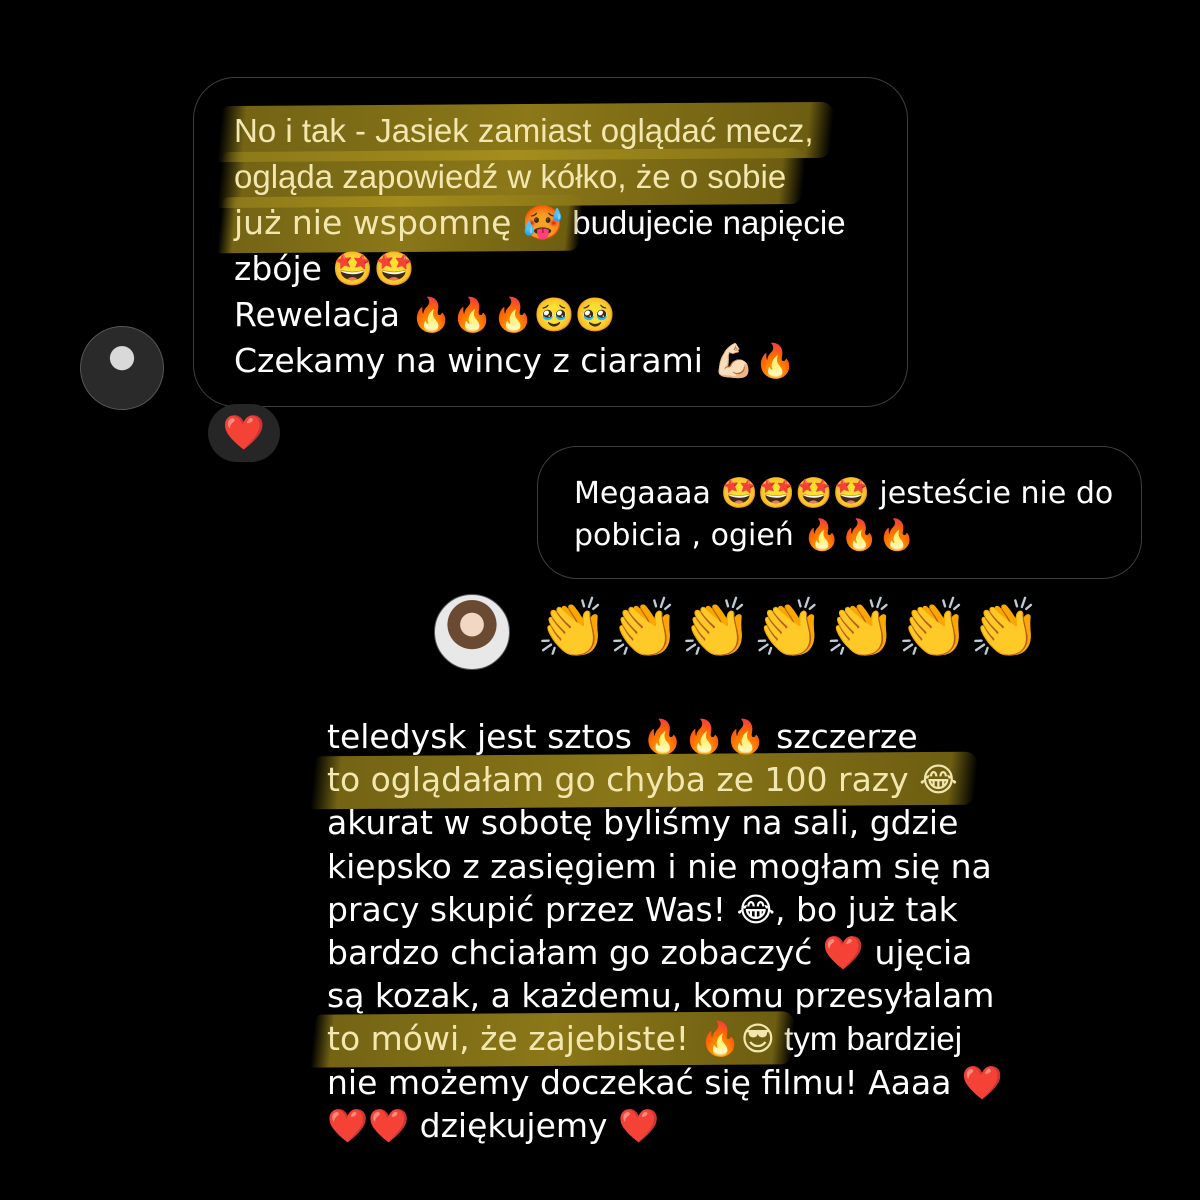 This screenshot has width=1200, height=1200. I want to click on message-line: Czekamy na wincy z ciarami 💪🏻🔥, so click(515, 360).